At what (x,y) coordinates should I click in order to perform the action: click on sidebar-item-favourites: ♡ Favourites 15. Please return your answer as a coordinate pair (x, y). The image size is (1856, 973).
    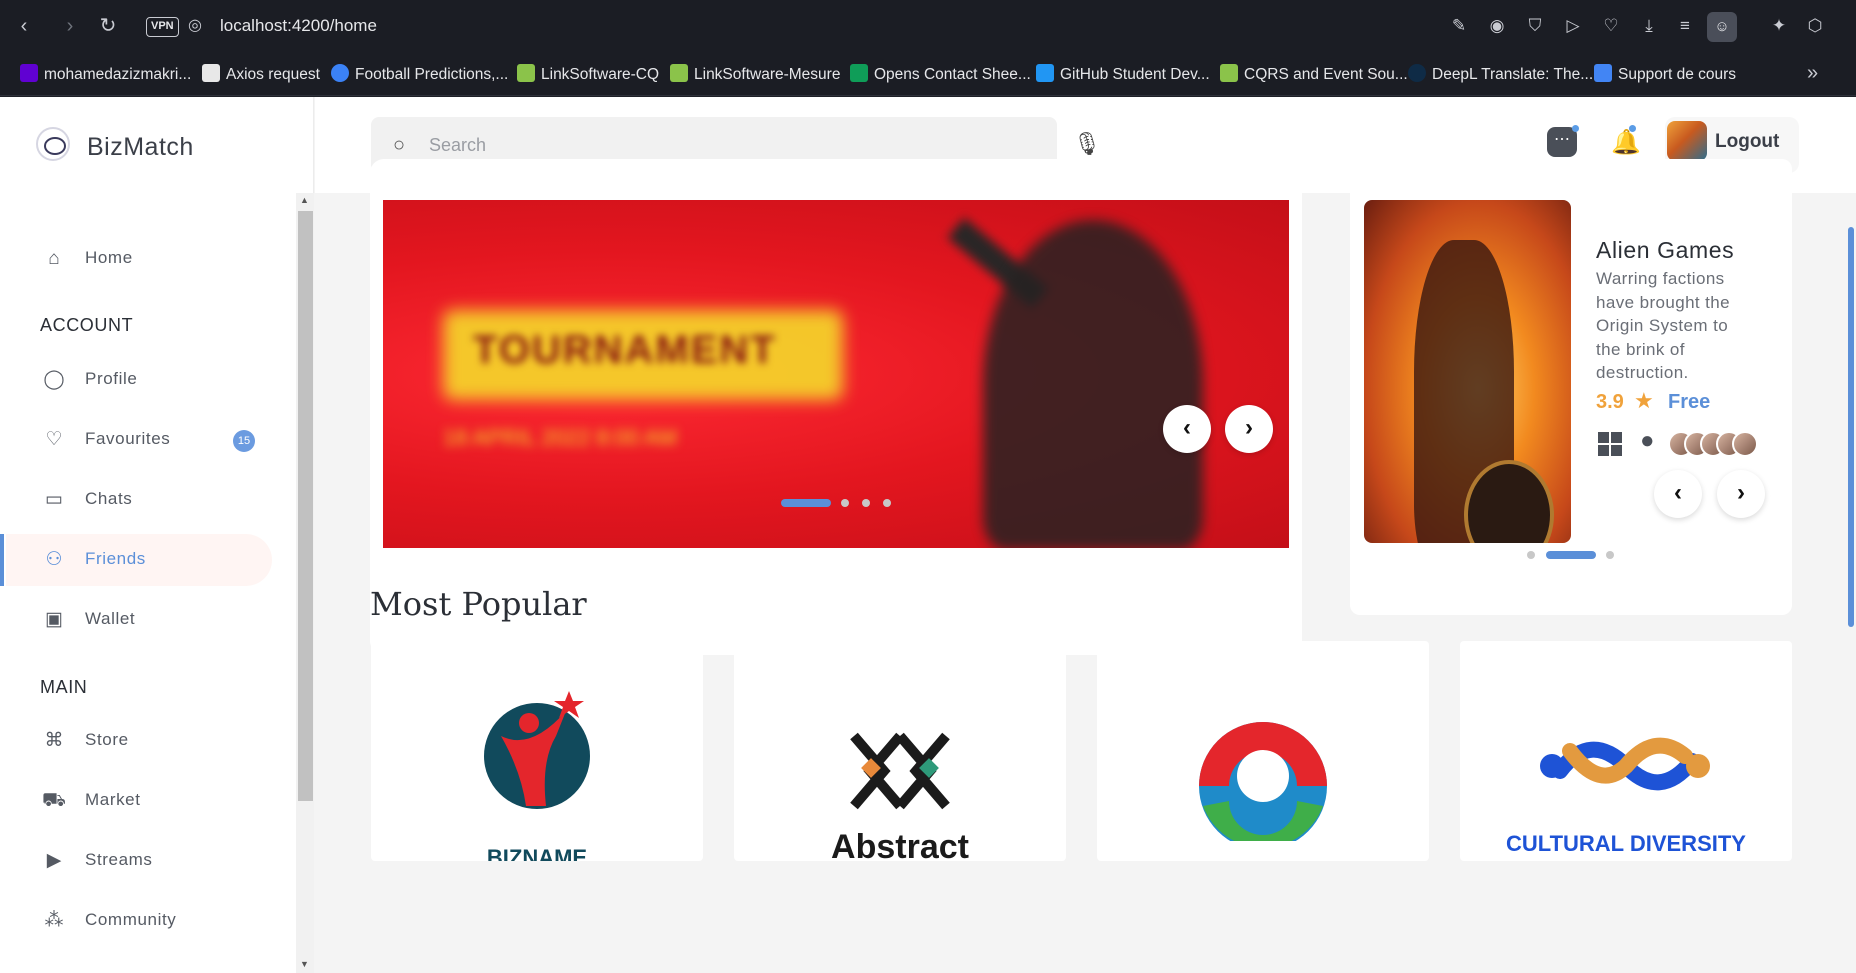
    Looking at the image, I should click on (139, 440).